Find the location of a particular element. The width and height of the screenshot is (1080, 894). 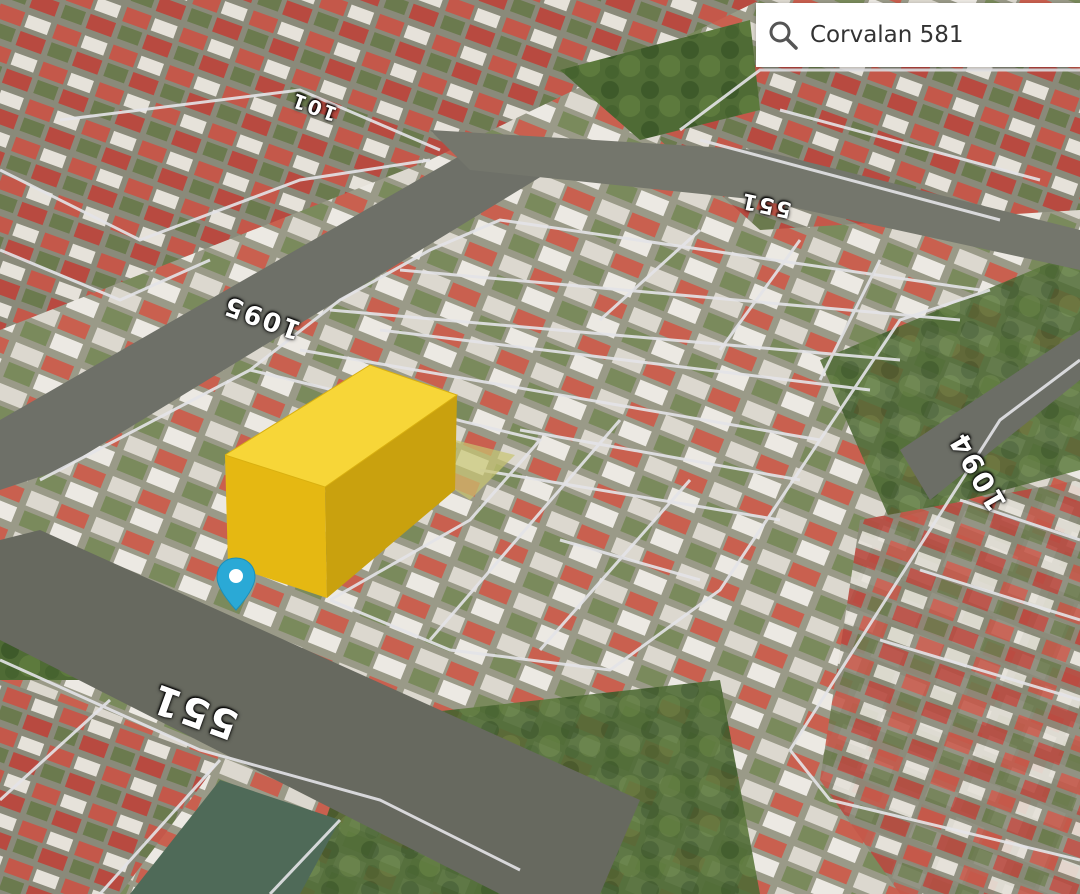

search-input is located at coordinates (935, 35).